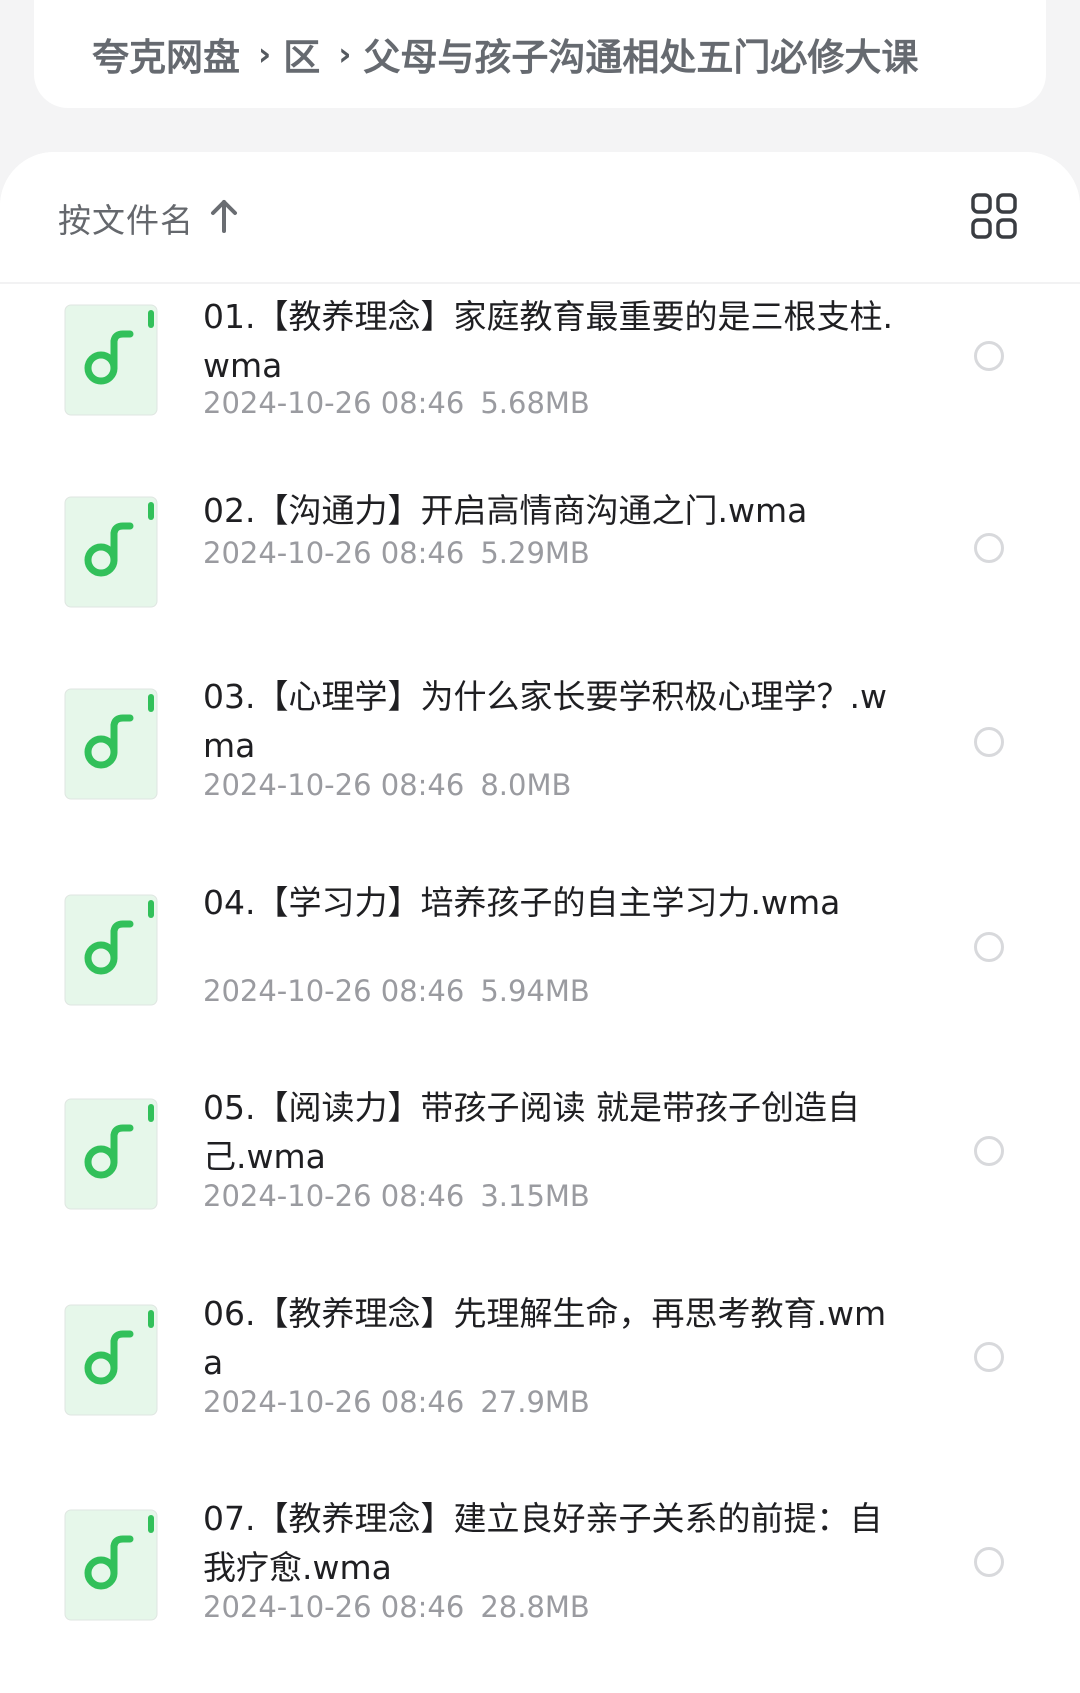 The height and width of the screenshot is (1693, 1080). What do you see at coordinates (545, 721) in the screenshot?
I see `file-name: 03.【心理学】为什么家长要学积极心理学？.wma` at bounding box center [545, 721].